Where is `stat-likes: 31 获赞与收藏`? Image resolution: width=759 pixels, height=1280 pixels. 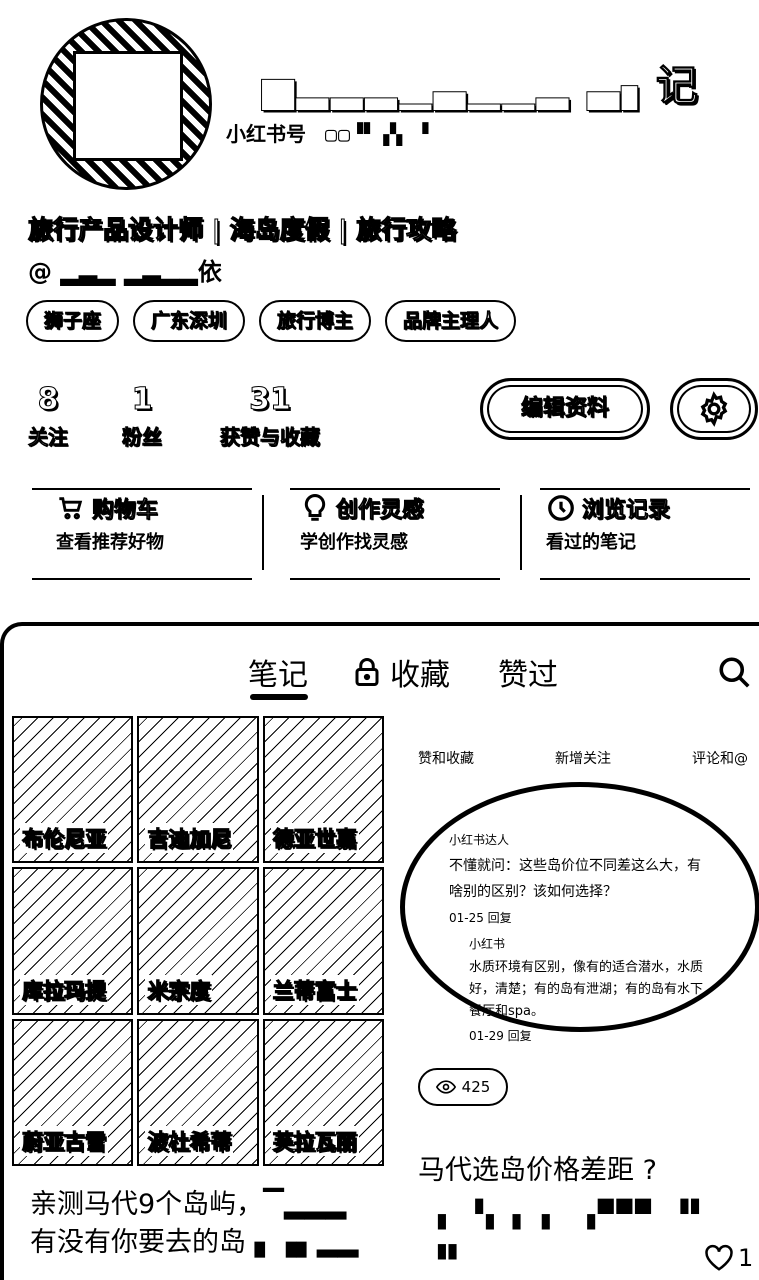 stat-likes: 31 获赞与收藏 is located at coordinates (270, 416).